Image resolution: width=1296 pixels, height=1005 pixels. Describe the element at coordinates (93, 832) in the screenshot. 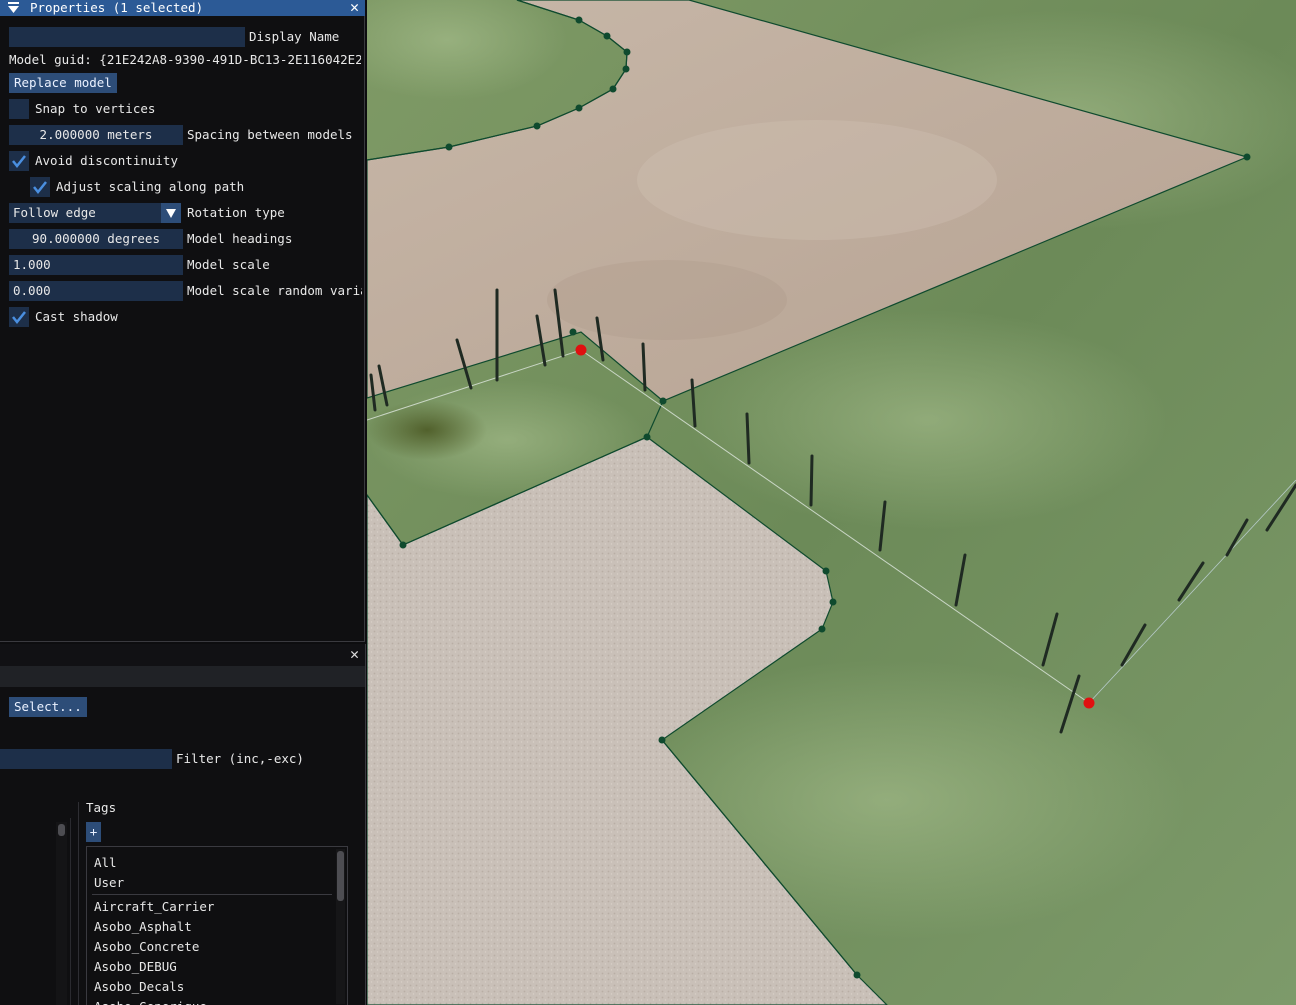

I see `add-tag-button: +` at that location.